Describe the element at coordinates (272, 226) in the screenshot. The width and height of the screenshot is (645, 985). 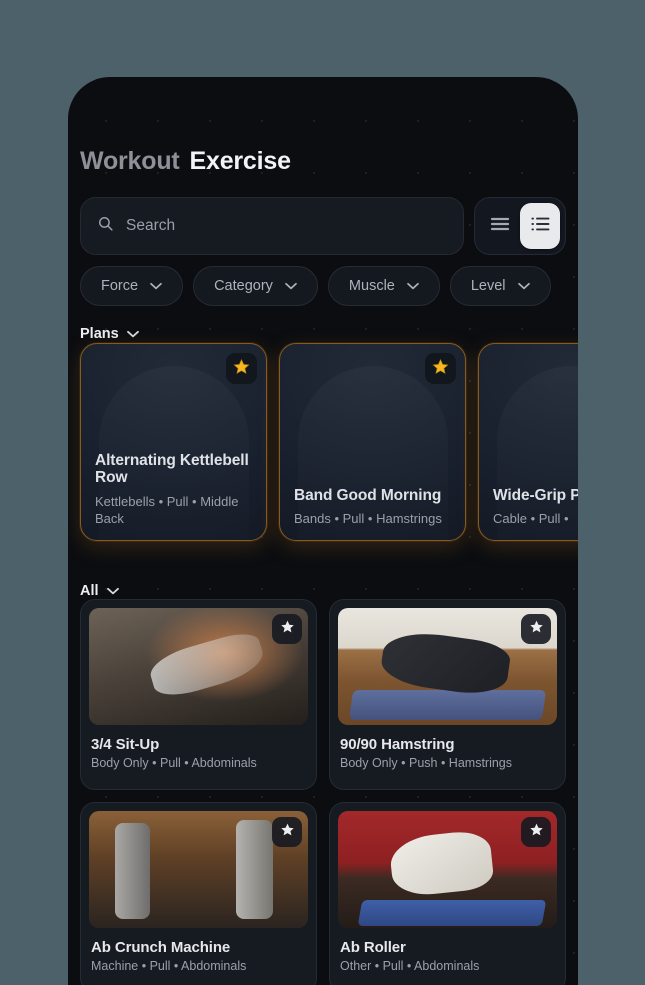
I see `search-input: Search` at that location.